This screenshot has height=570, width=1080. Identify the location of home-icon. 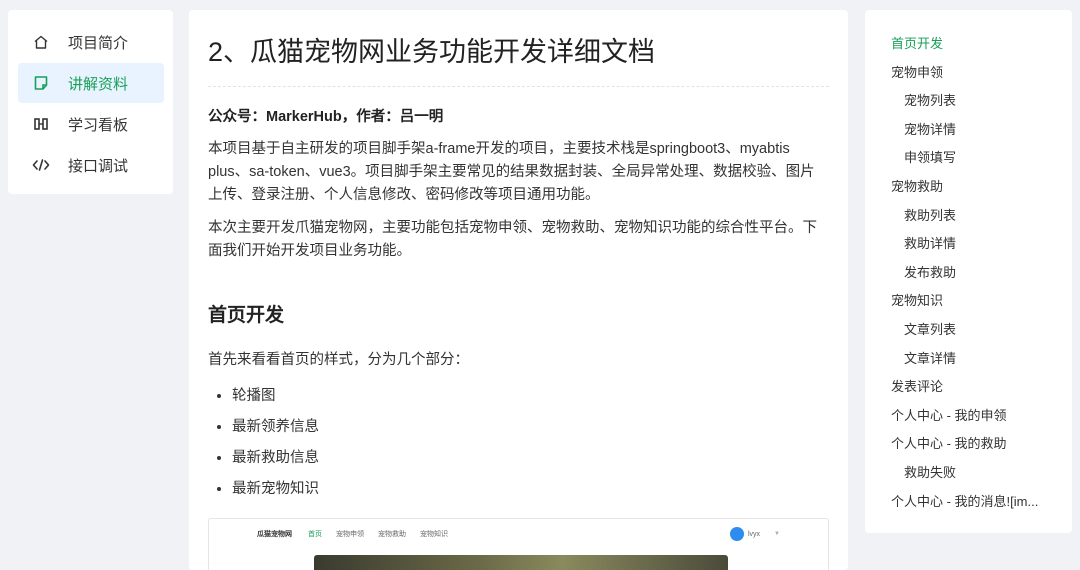
(41, 42).